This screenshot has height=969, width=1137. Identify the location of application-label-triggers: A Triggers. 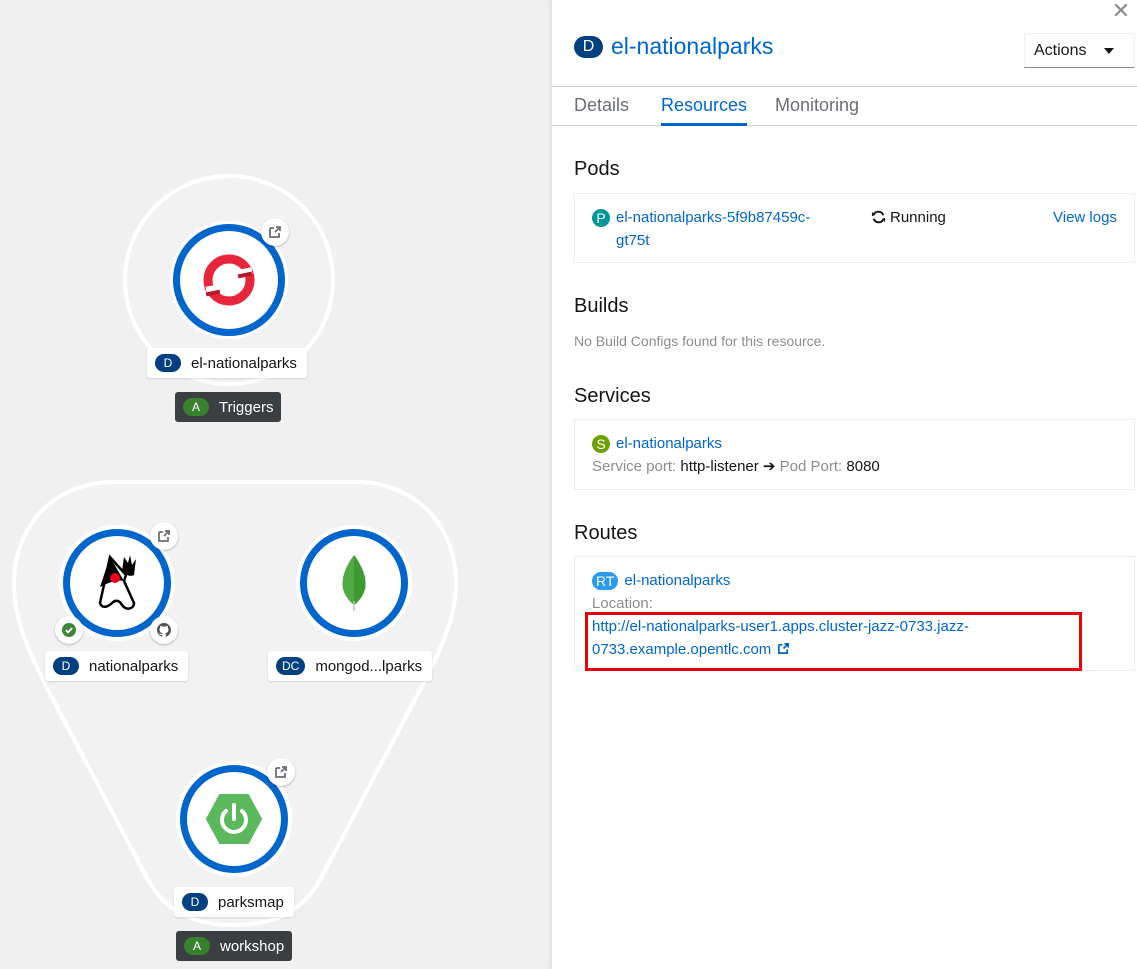
(228, 407).